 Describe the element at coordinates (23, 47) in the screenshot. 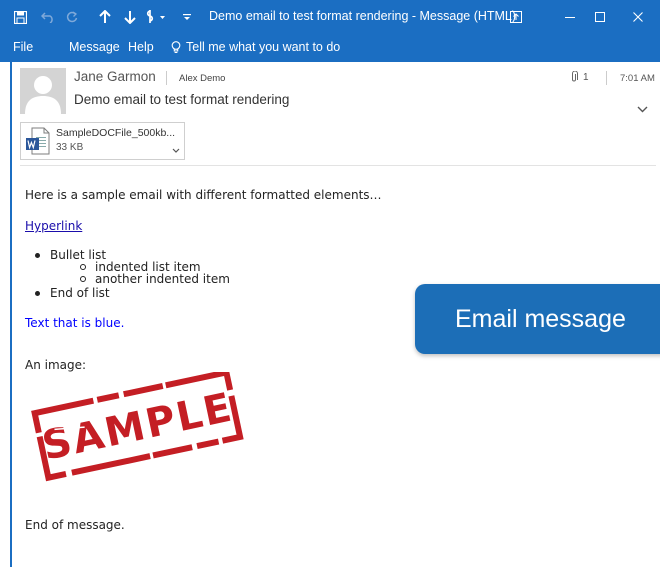

I see `tab-file: File` at that location.